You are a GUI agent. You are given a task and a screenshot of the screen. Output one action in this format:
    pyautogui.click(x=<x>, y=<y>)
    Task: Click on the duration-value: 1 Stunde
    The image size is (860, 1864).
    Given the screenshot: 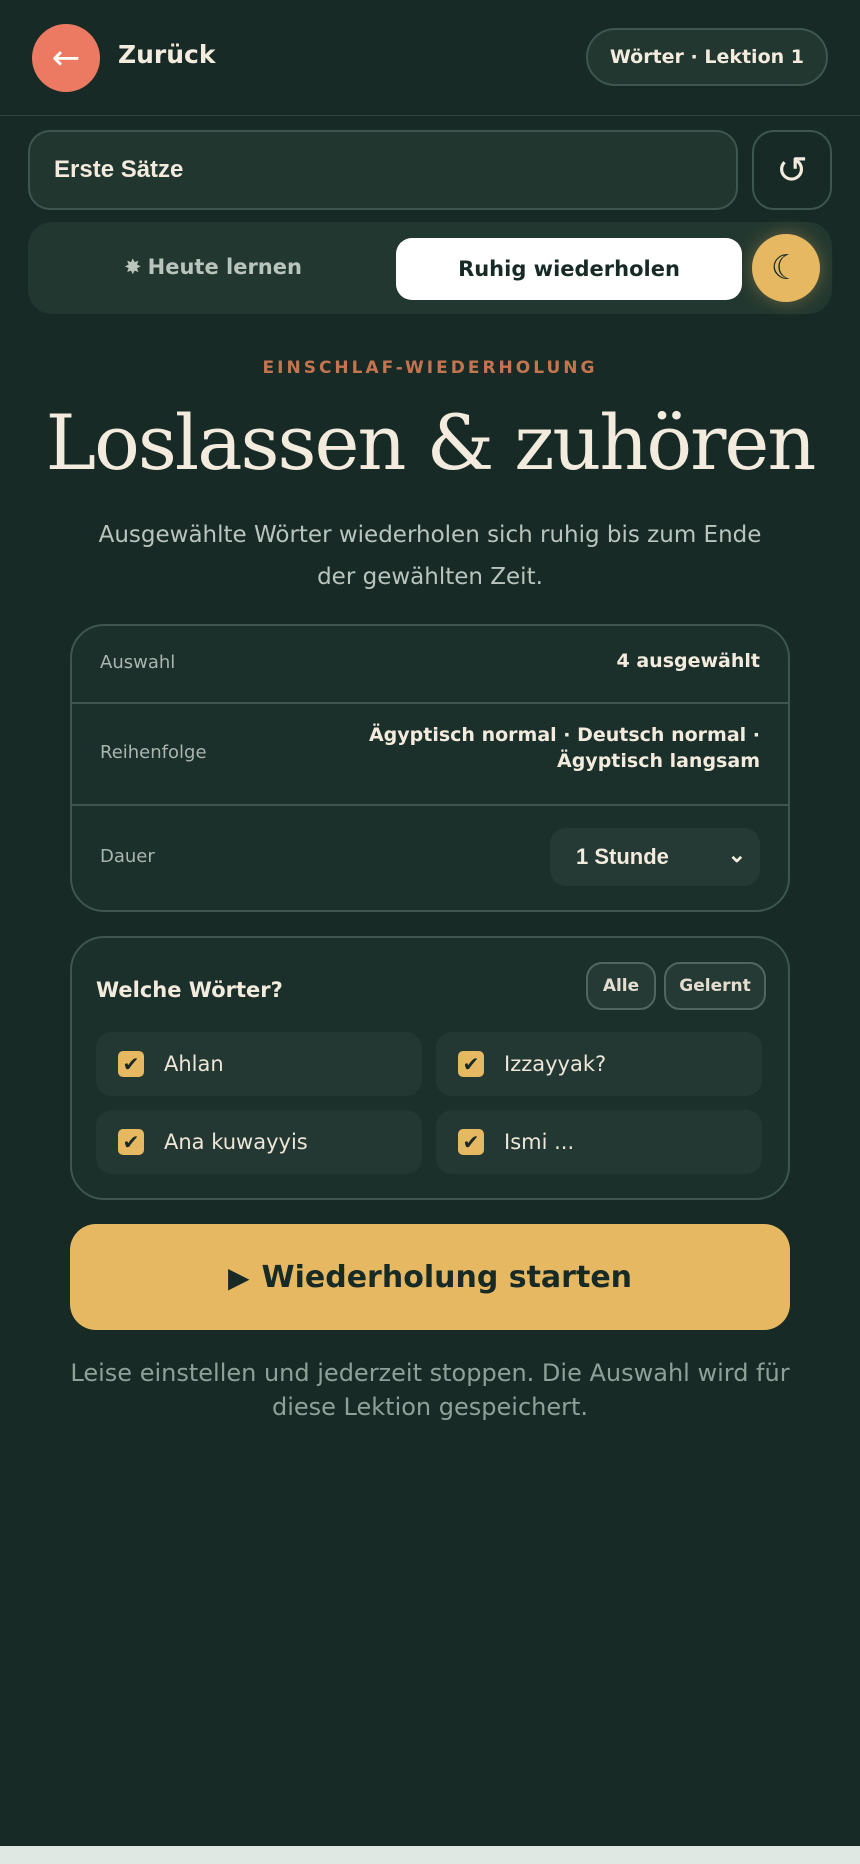 What is the action you would take?
    pyautogui.click(x=622, y=856)
    